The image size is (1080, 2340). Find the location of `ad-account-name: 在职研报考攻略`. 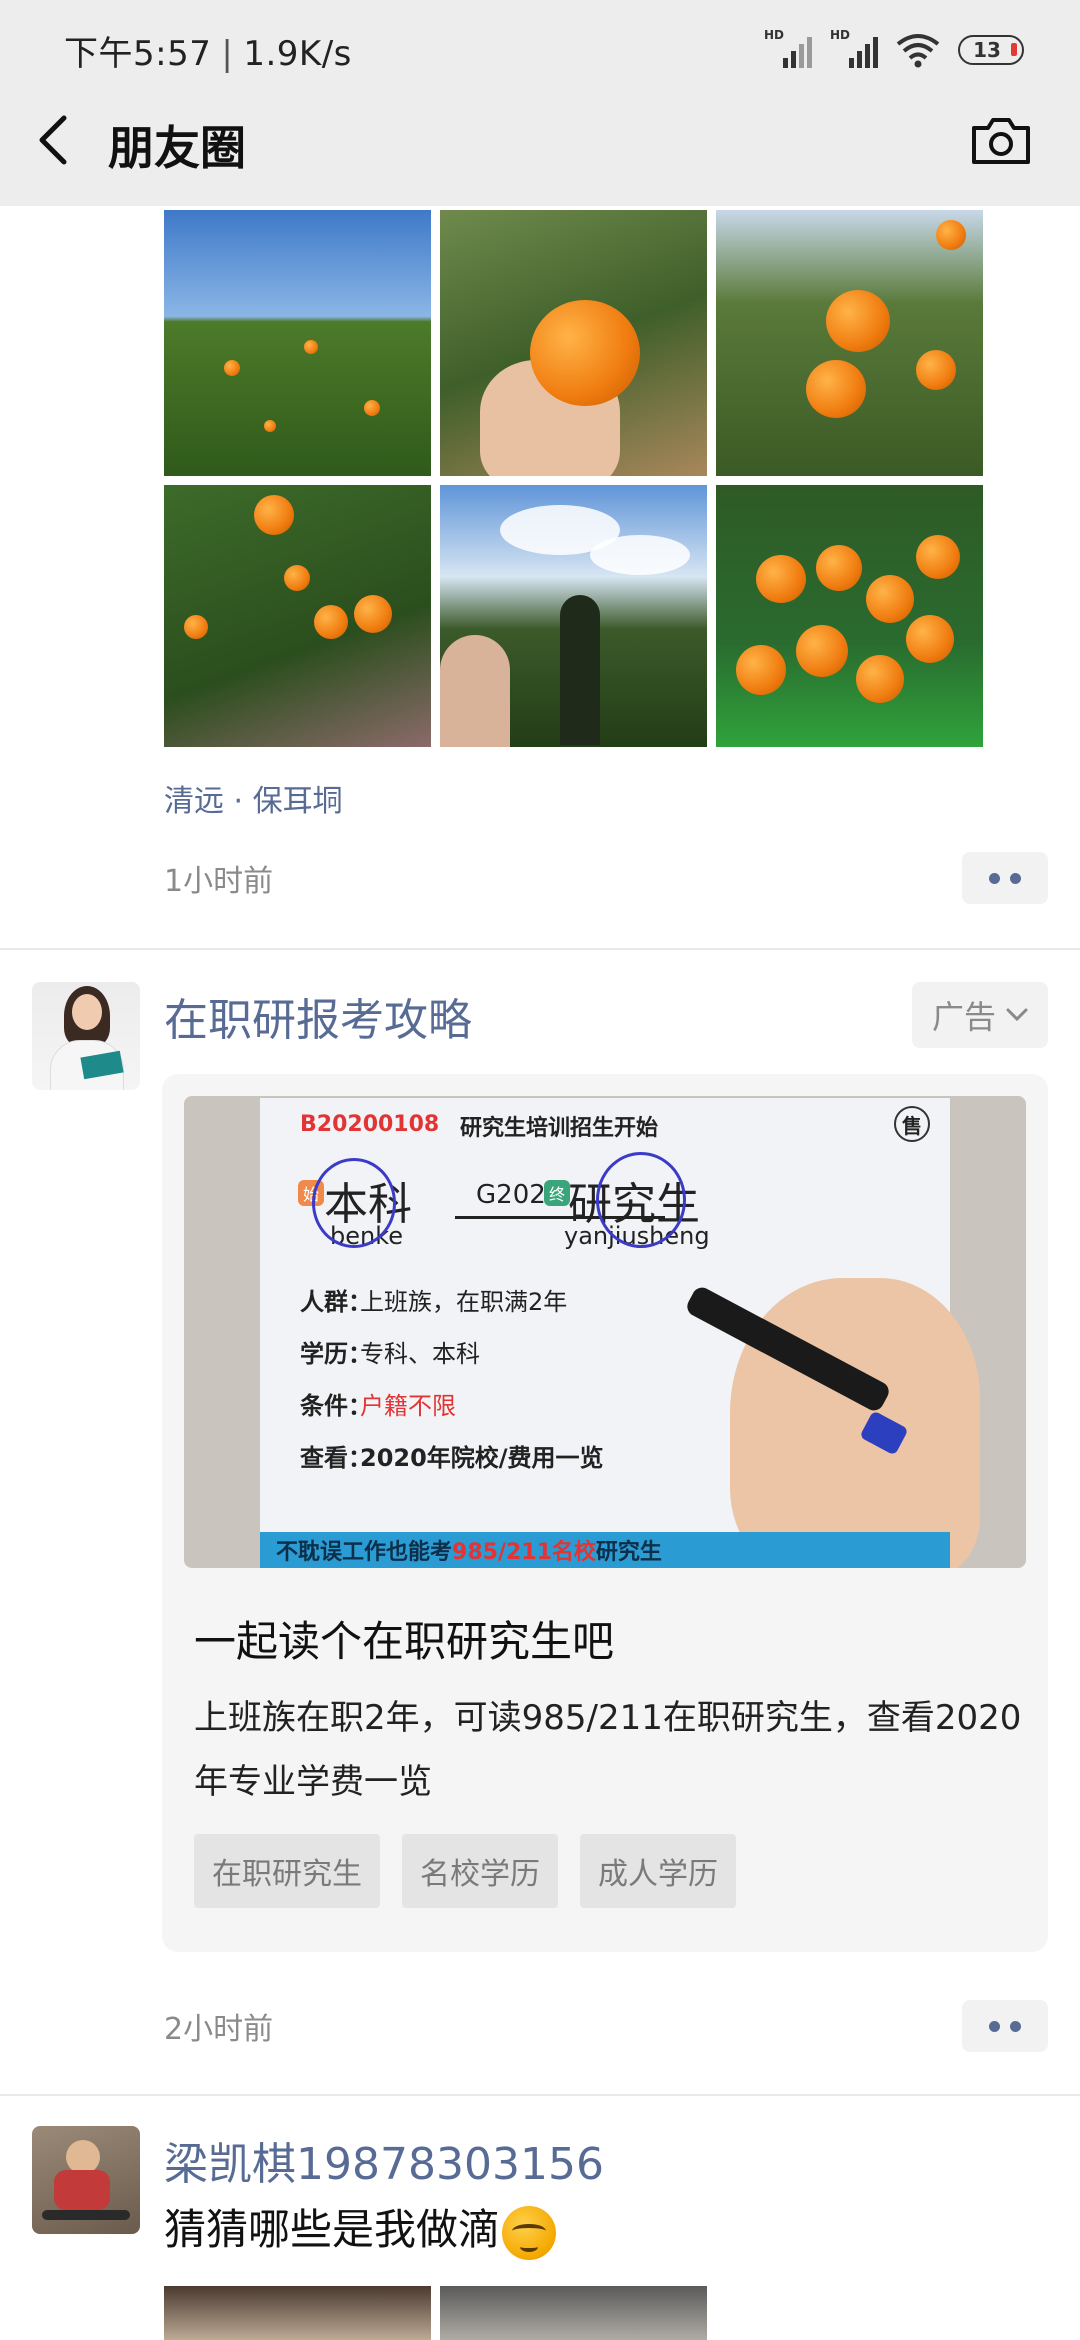

ad-account-name: 在职研报考攻略 is located at coordinates (318, 1016).